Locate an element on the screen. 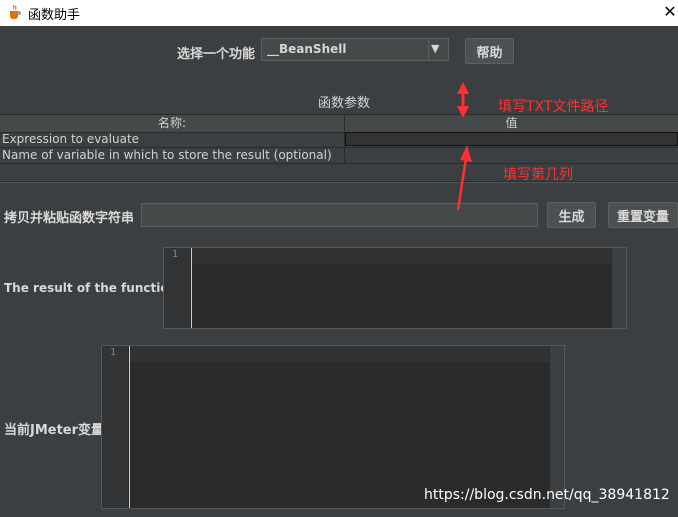  arrow-up-icon is located at coordinates (464, 178).